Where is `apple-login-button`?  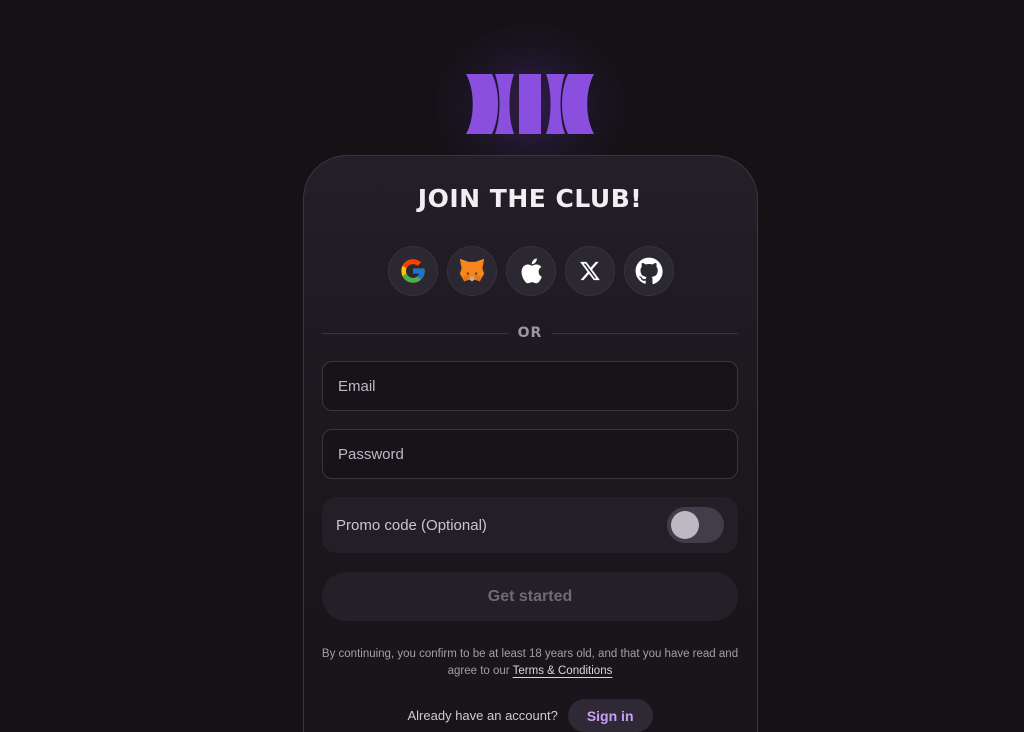 apple-login-button is located at coordinates (531, 271).